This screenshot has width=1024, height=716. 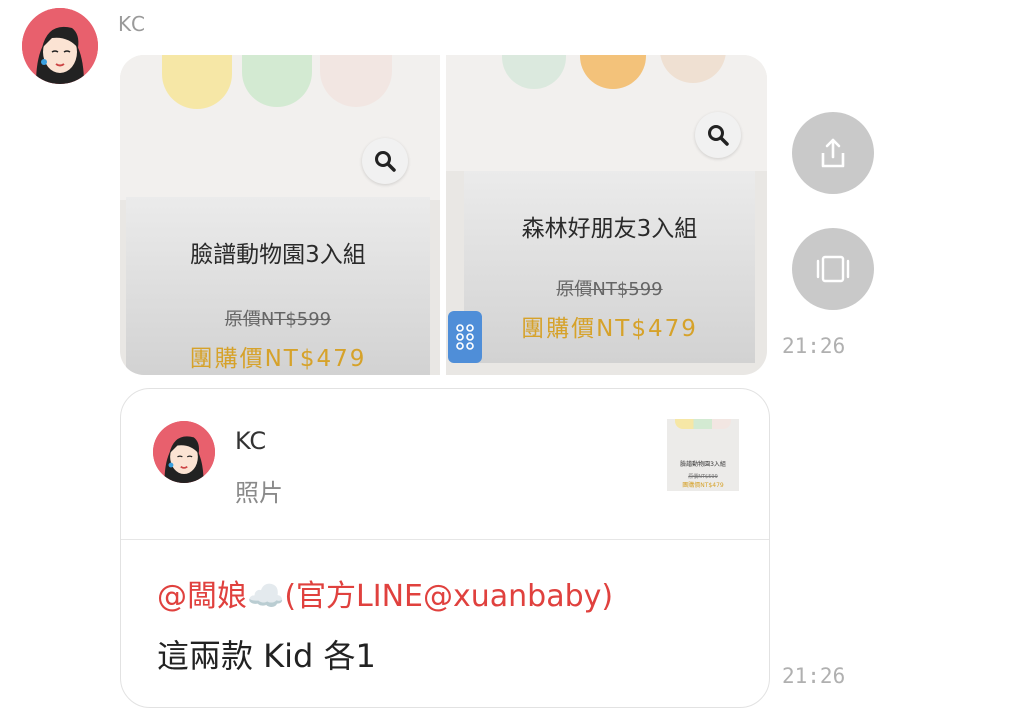 I want to click on sock-beige, so click(x=693, y=69).